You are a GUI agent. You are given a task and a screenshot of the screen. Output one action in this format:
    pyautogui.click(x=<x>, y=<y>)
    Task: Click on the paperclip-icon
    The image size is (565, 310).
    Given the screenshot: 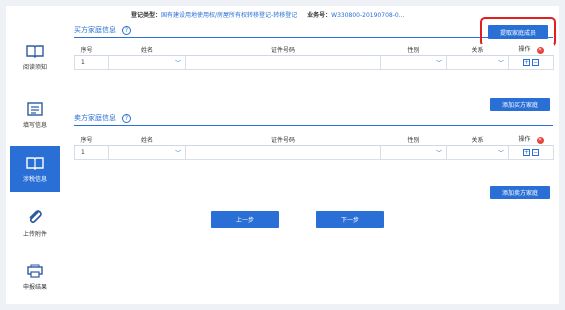 What is the action you would take?
    pyautogui.click(x=35, y=216)
    